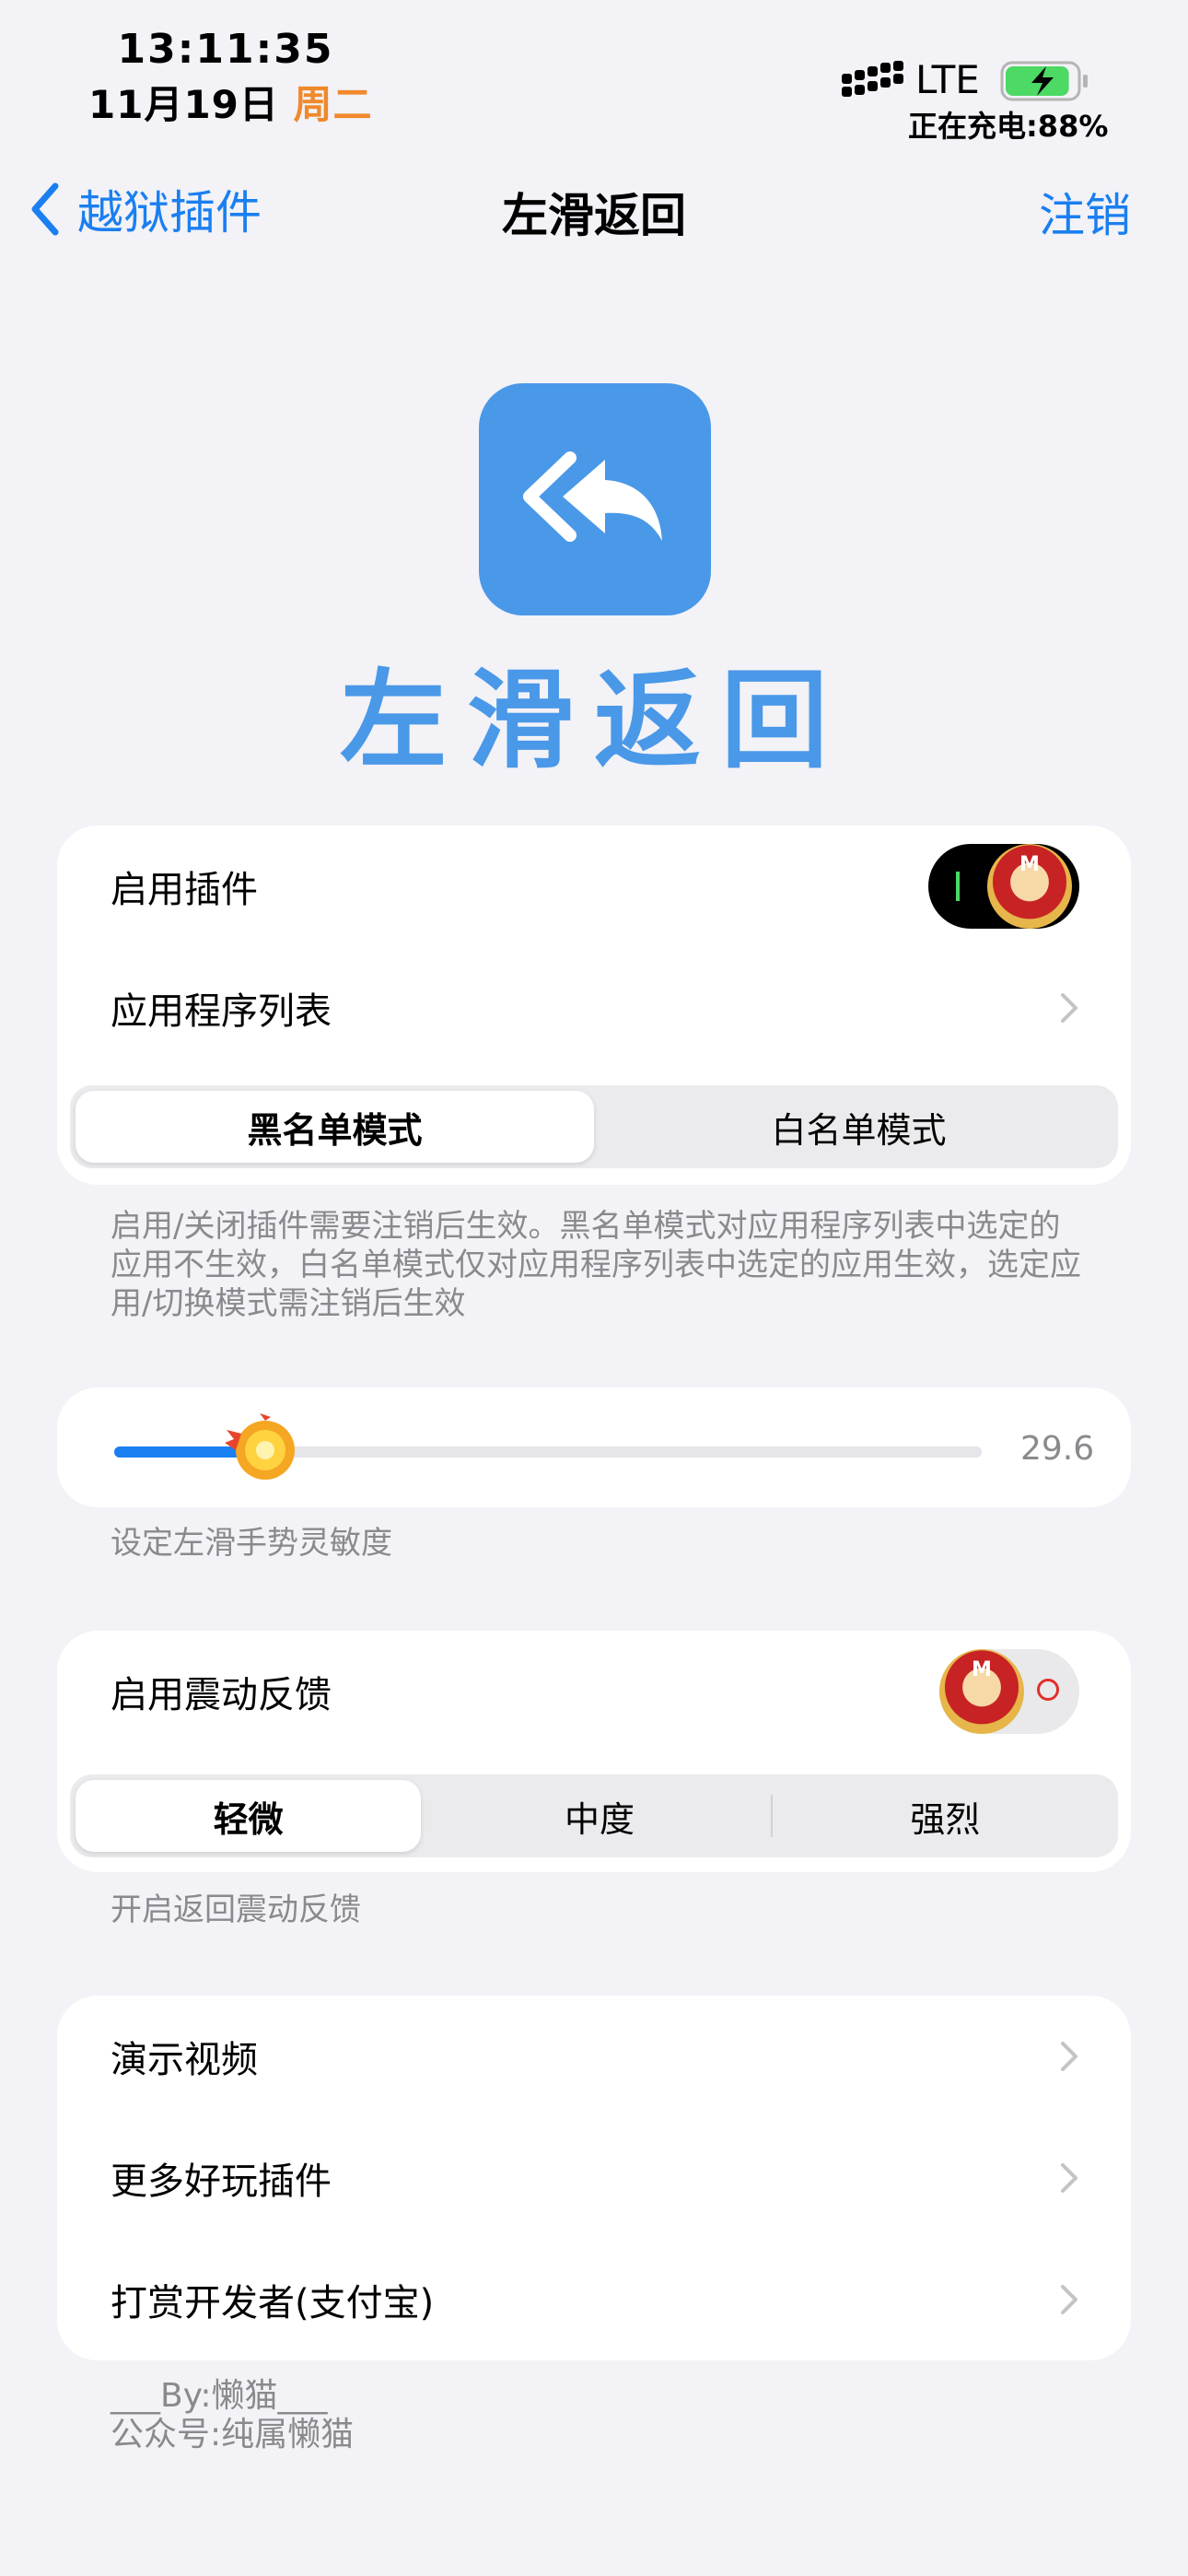 The height and width of the screenshot is (2576, 1188). Describe the element at coordinates (184, 2060) in the screenshot. I see `demo-video-label: 演示视频` at that location.